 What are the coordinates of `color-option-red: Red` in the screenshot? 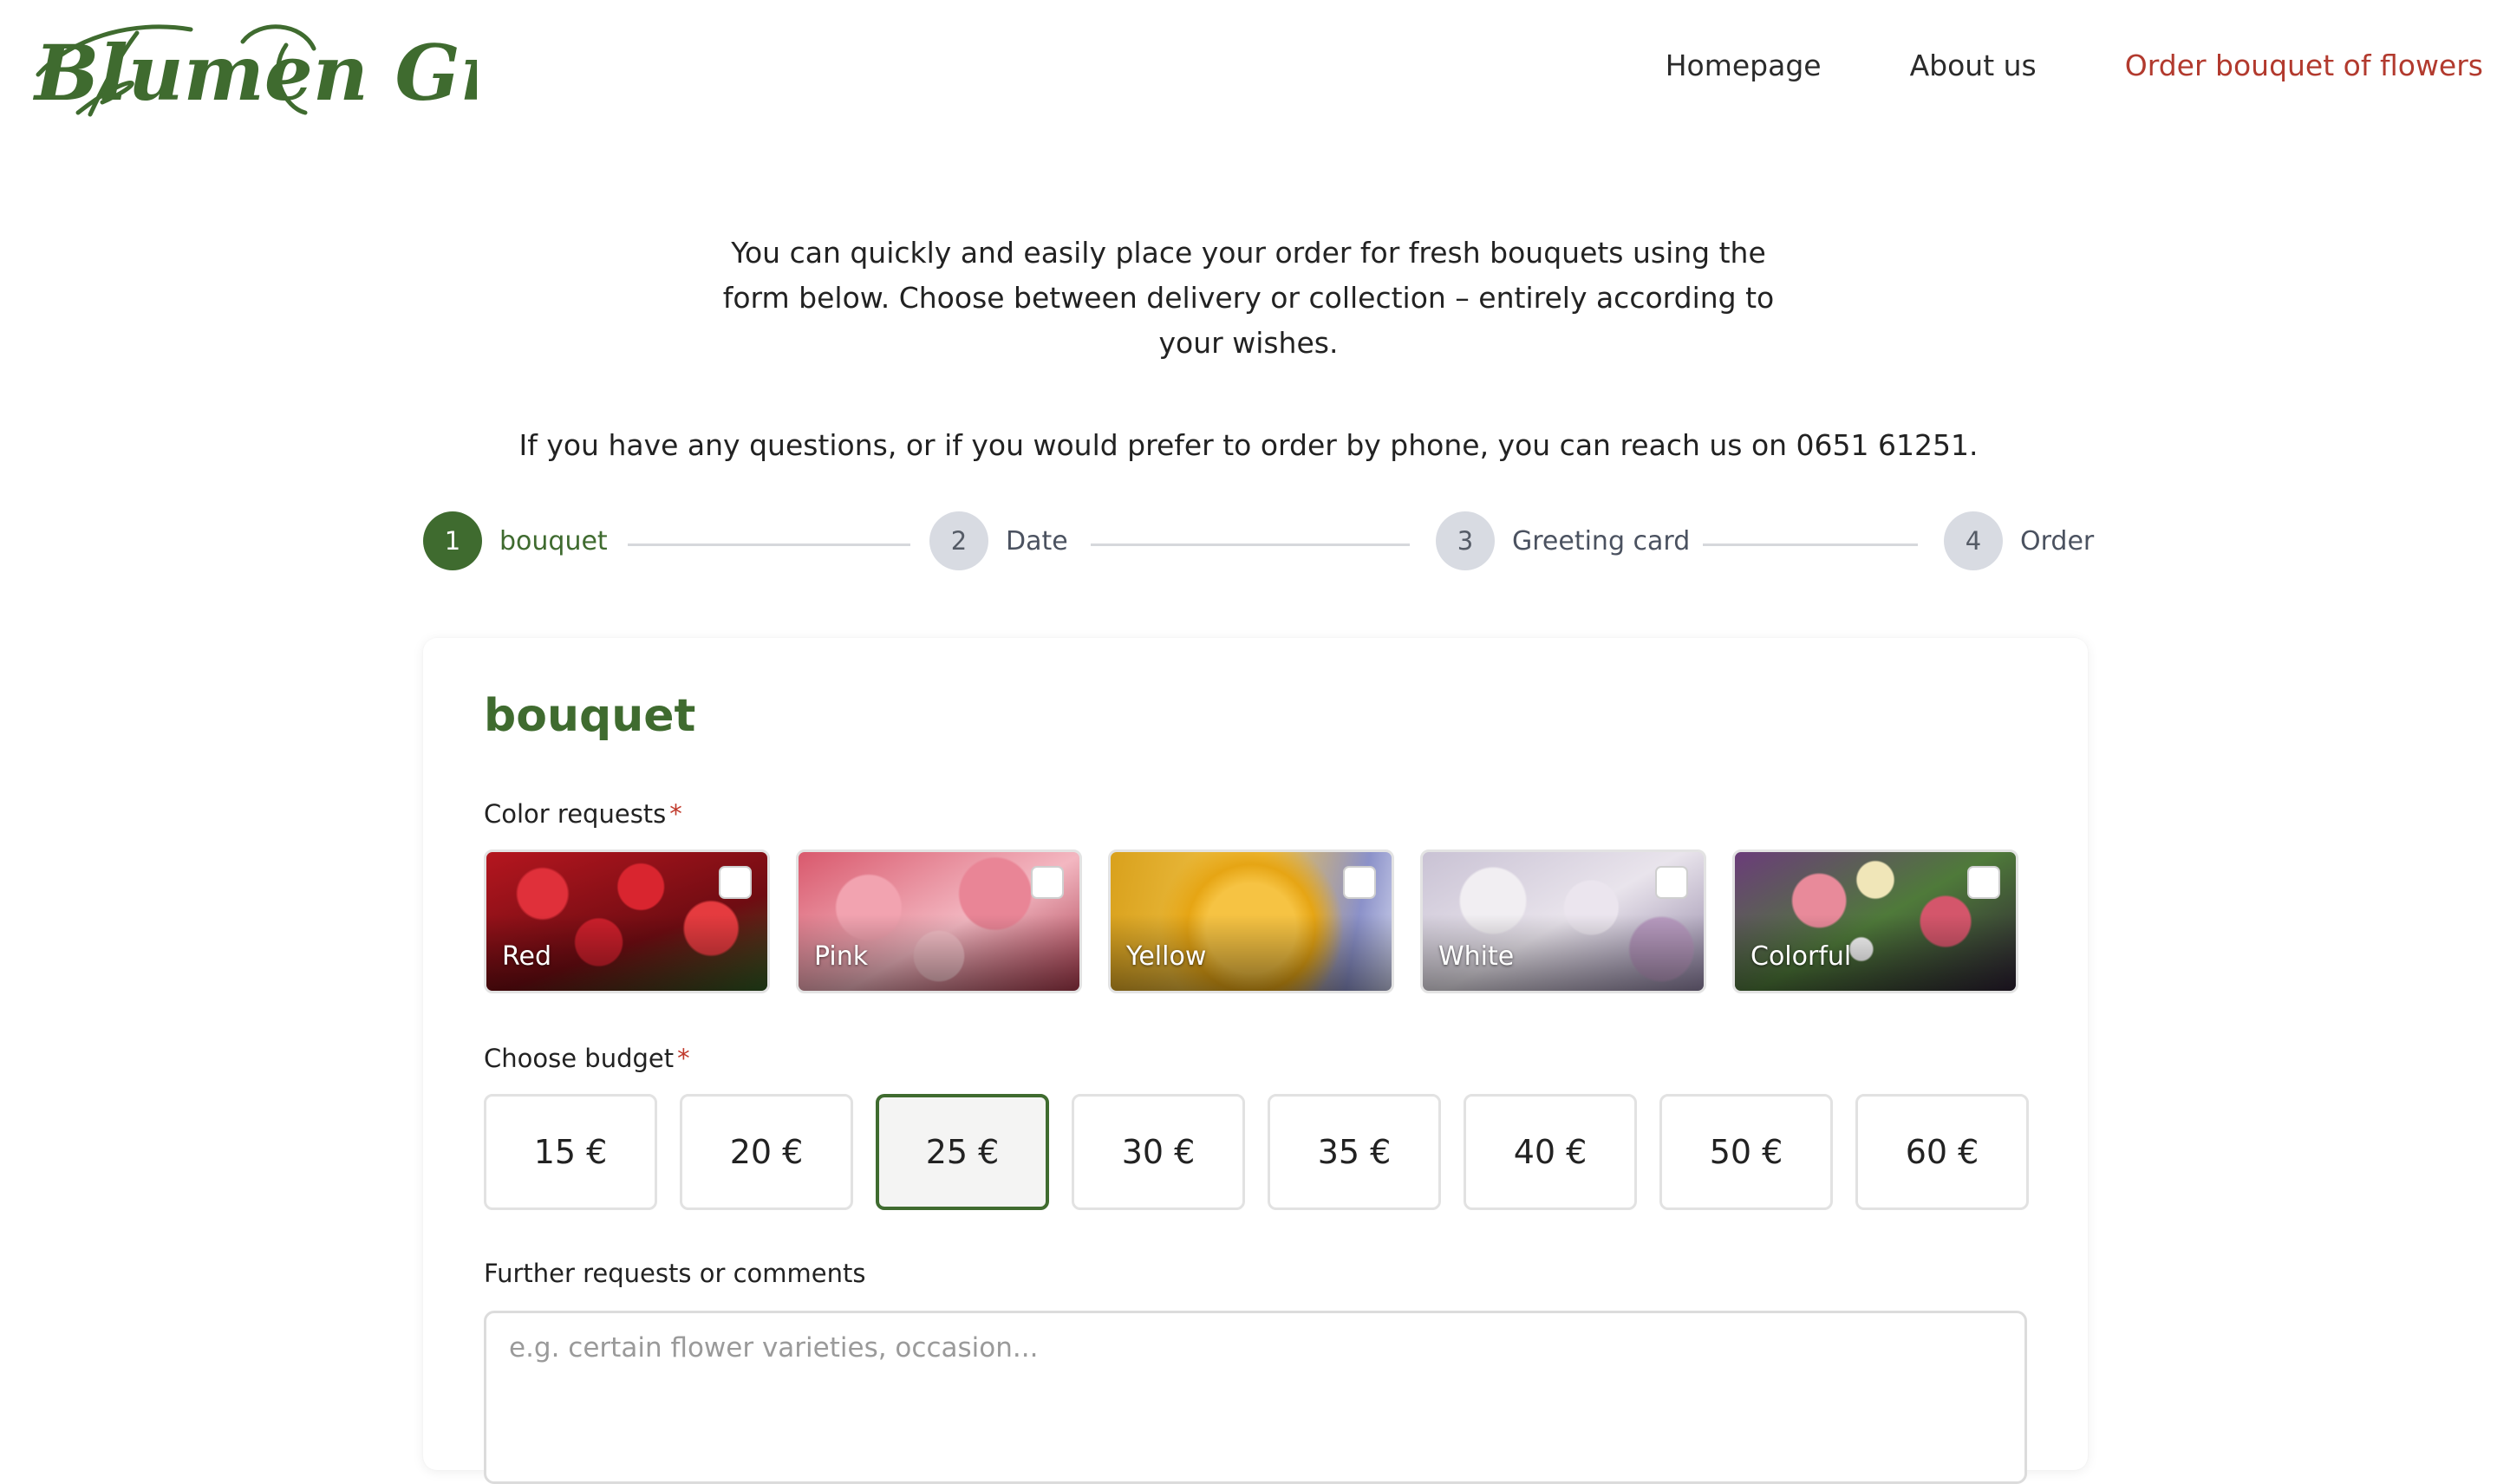 It's located at (627, 921).